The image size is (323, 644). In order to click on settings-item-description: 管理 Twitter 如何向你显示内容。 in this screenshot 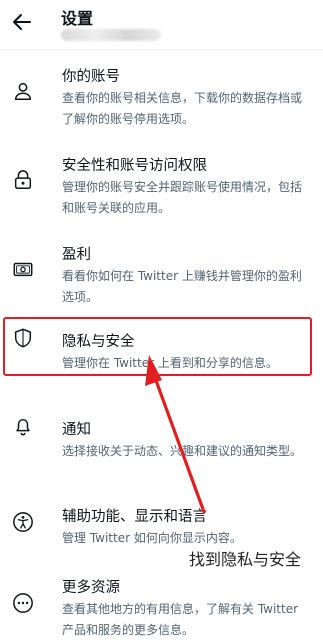, I will do `click(152, 538)`.